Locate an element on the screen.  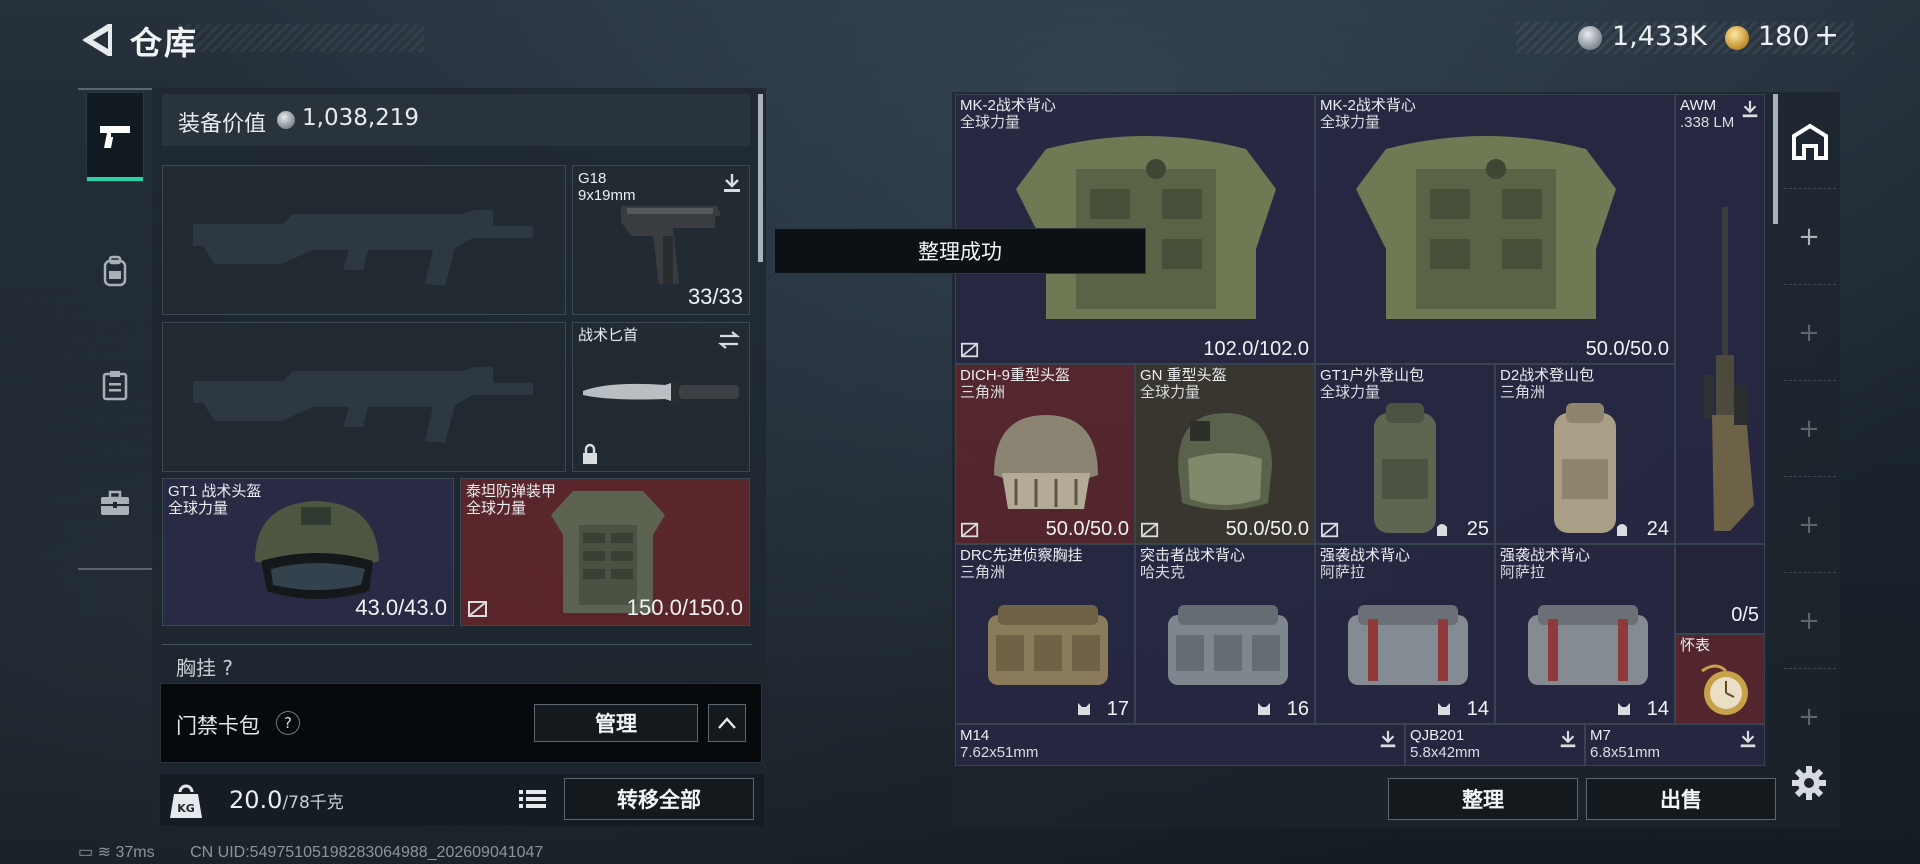
stash-item-awm: AWM .338 LM is located at coordinates (1720, 319).